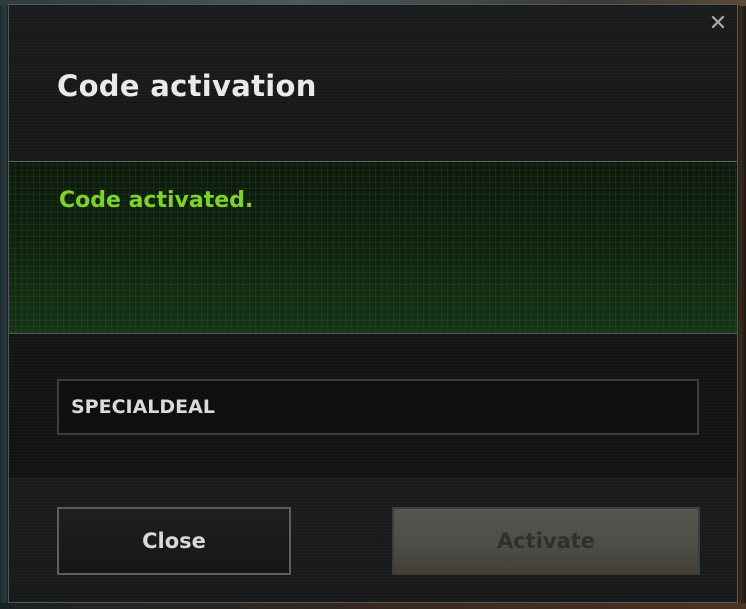 Image resolution: width=746 pixels, height=609 pixels. I want to click on background-bottom-edge, so click(373, 606).